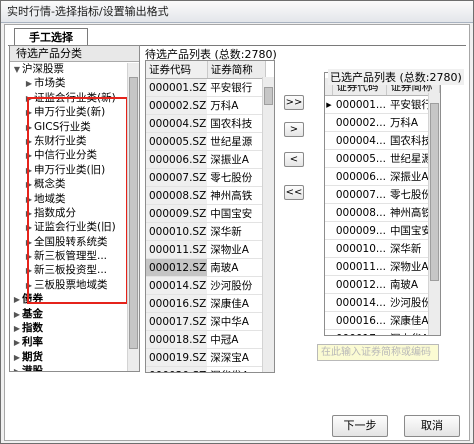 The height and width of the screenshot is (444, 474). Describe the element at coordinates (74, 314) in the screenshot. I see `tree-item-top: ▶ 基金` at that location.